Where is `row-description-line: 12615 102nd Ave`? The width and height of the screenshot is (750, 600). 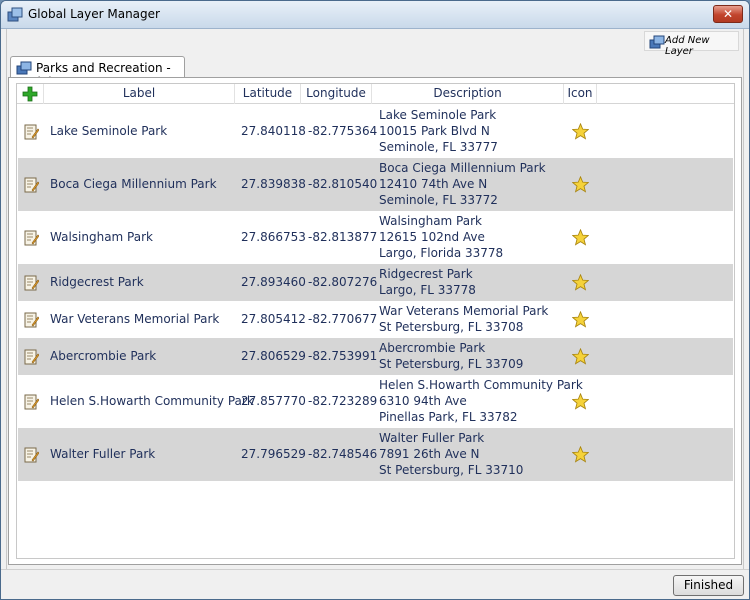 row-description-line: 12615 102nd Ave is located at coordinates (432, 237).